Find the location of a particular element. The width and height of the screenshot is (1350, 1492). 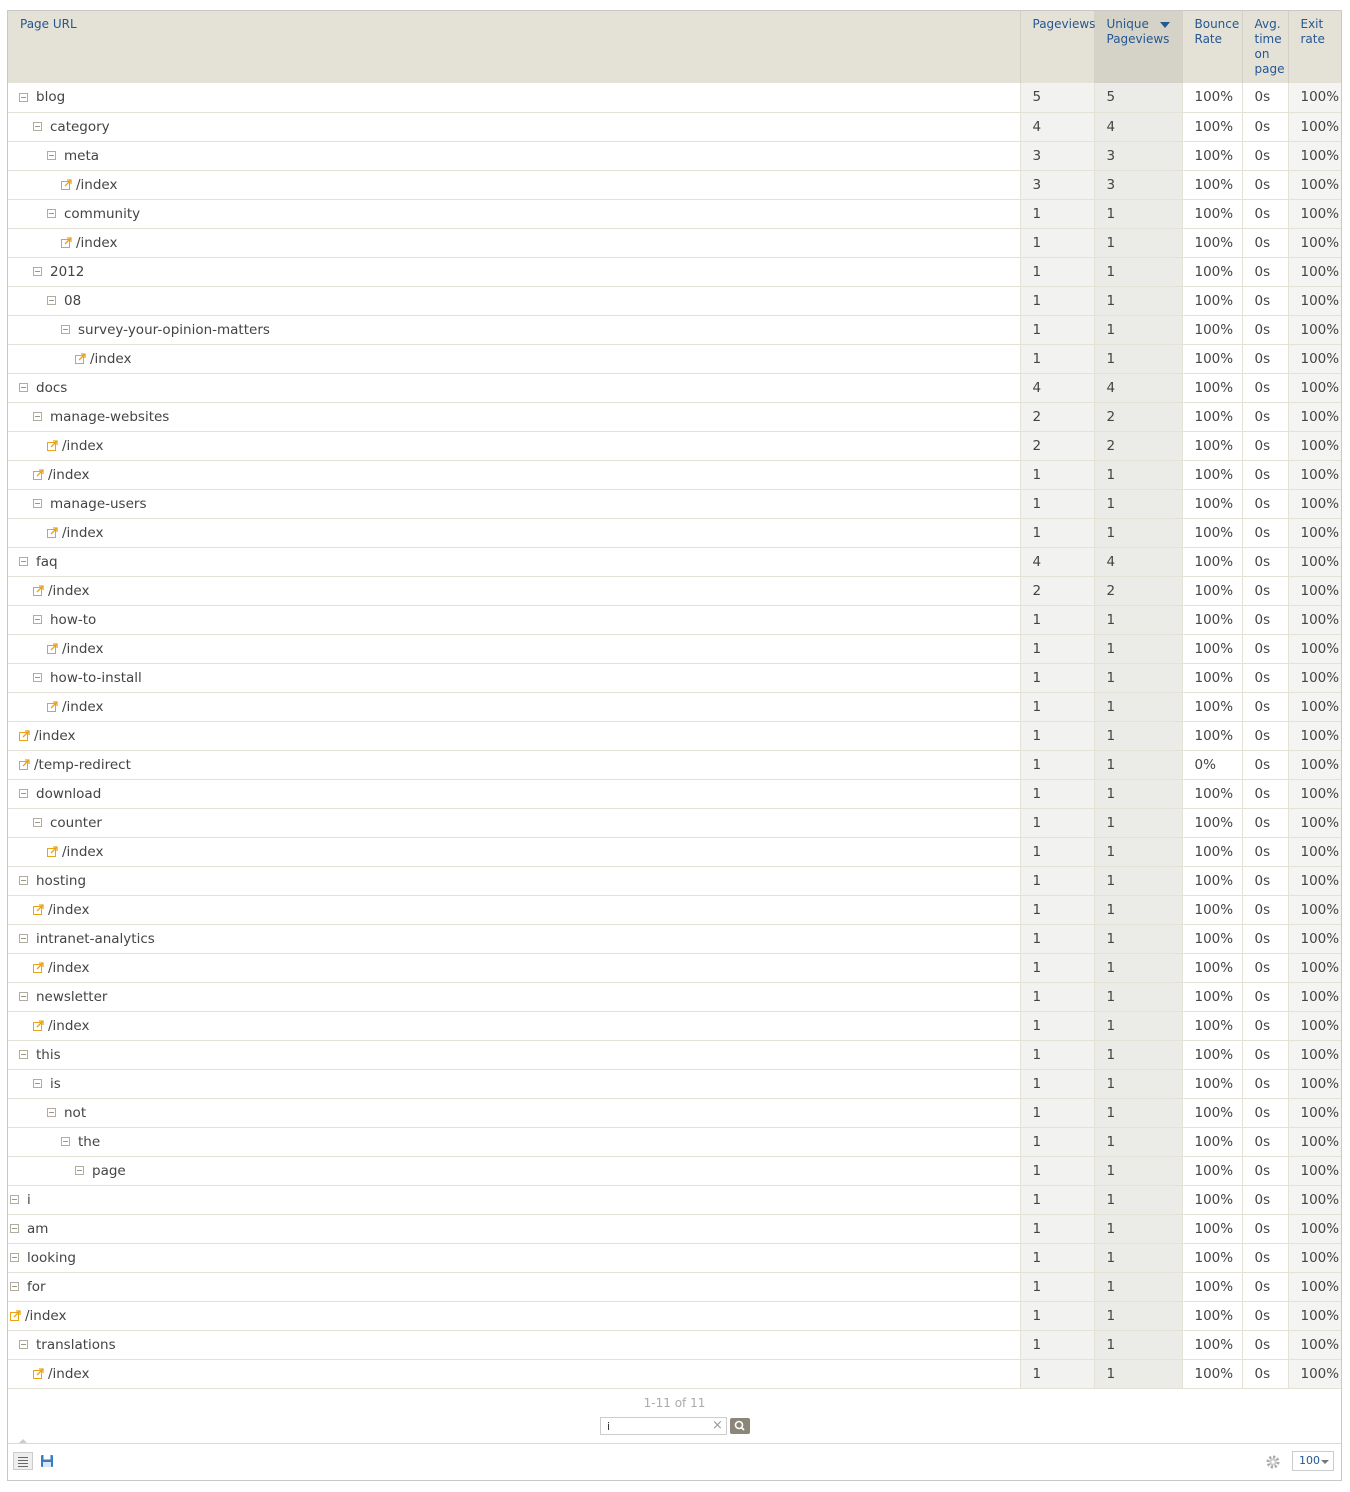

table-row: not 1 1 100% 0s 100% is located at coordinates (674, 1113).